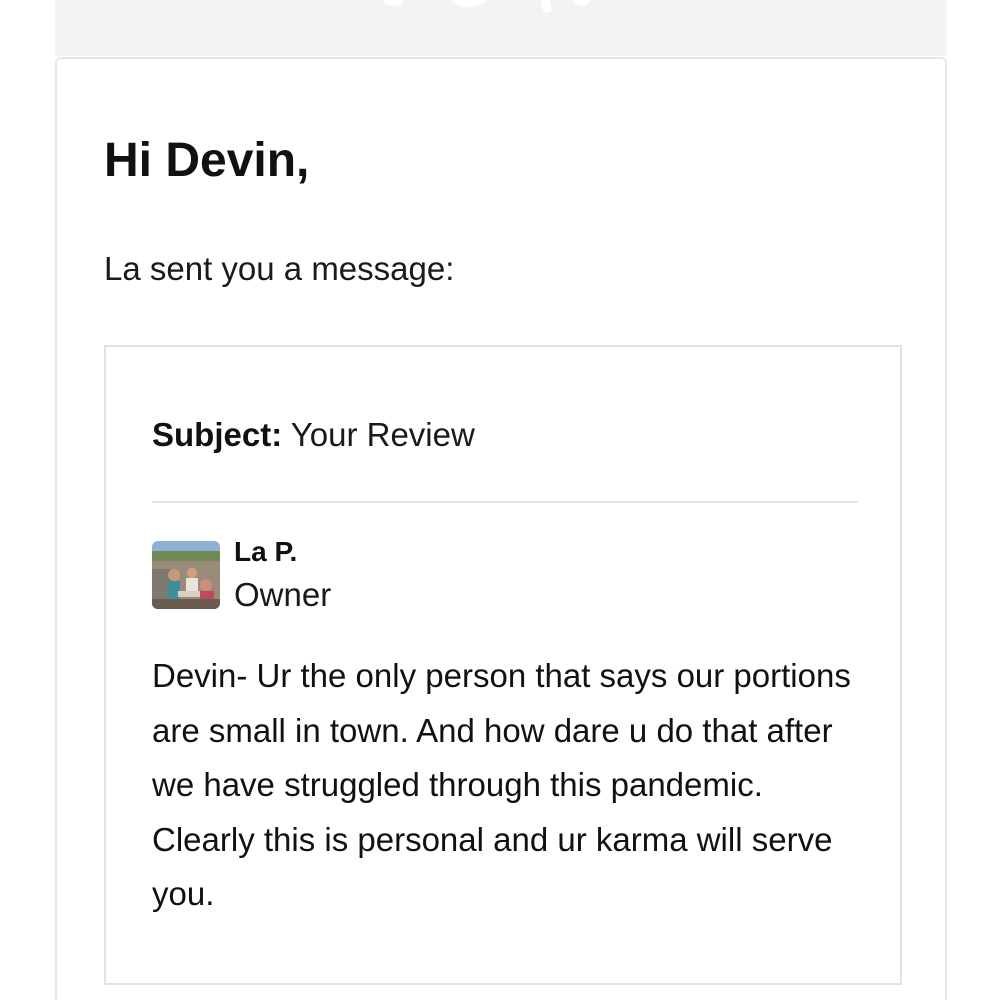 This screenshot has width=1000, height=1000. I want to click on brand-logo-fragment, so click(487, 6).